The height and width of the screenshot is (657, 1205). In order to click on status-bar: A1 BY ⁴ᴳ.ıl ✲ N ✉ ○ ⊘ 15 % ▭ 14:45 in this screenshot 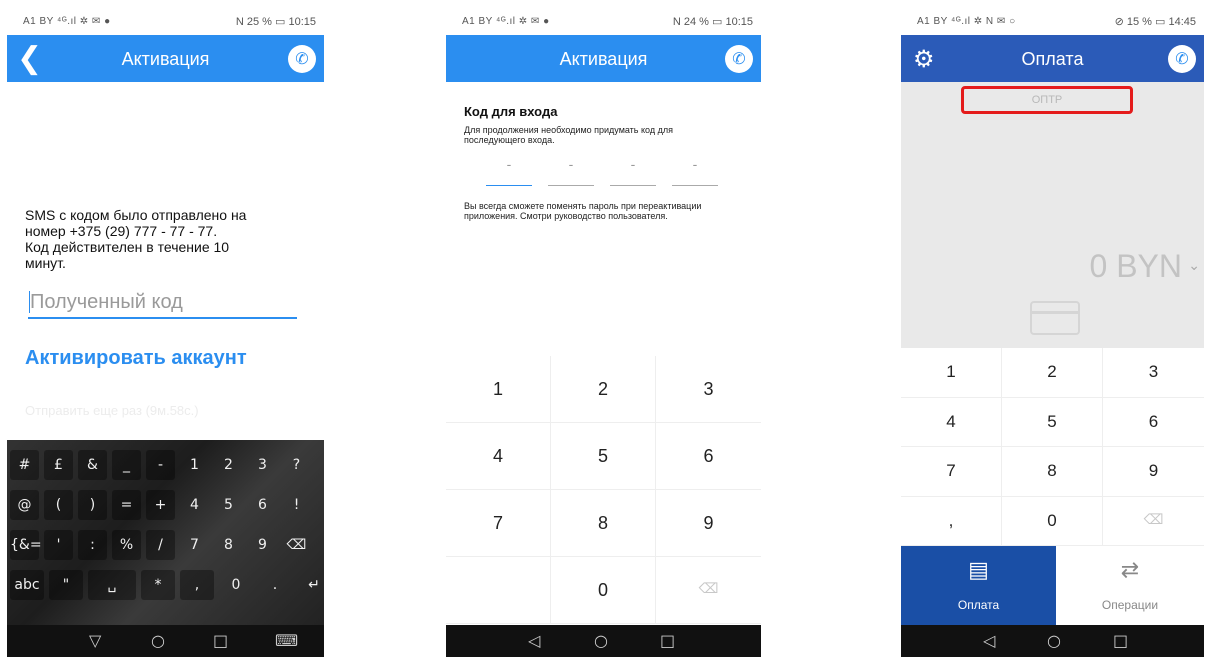, I will do `click(1052, 21)`.